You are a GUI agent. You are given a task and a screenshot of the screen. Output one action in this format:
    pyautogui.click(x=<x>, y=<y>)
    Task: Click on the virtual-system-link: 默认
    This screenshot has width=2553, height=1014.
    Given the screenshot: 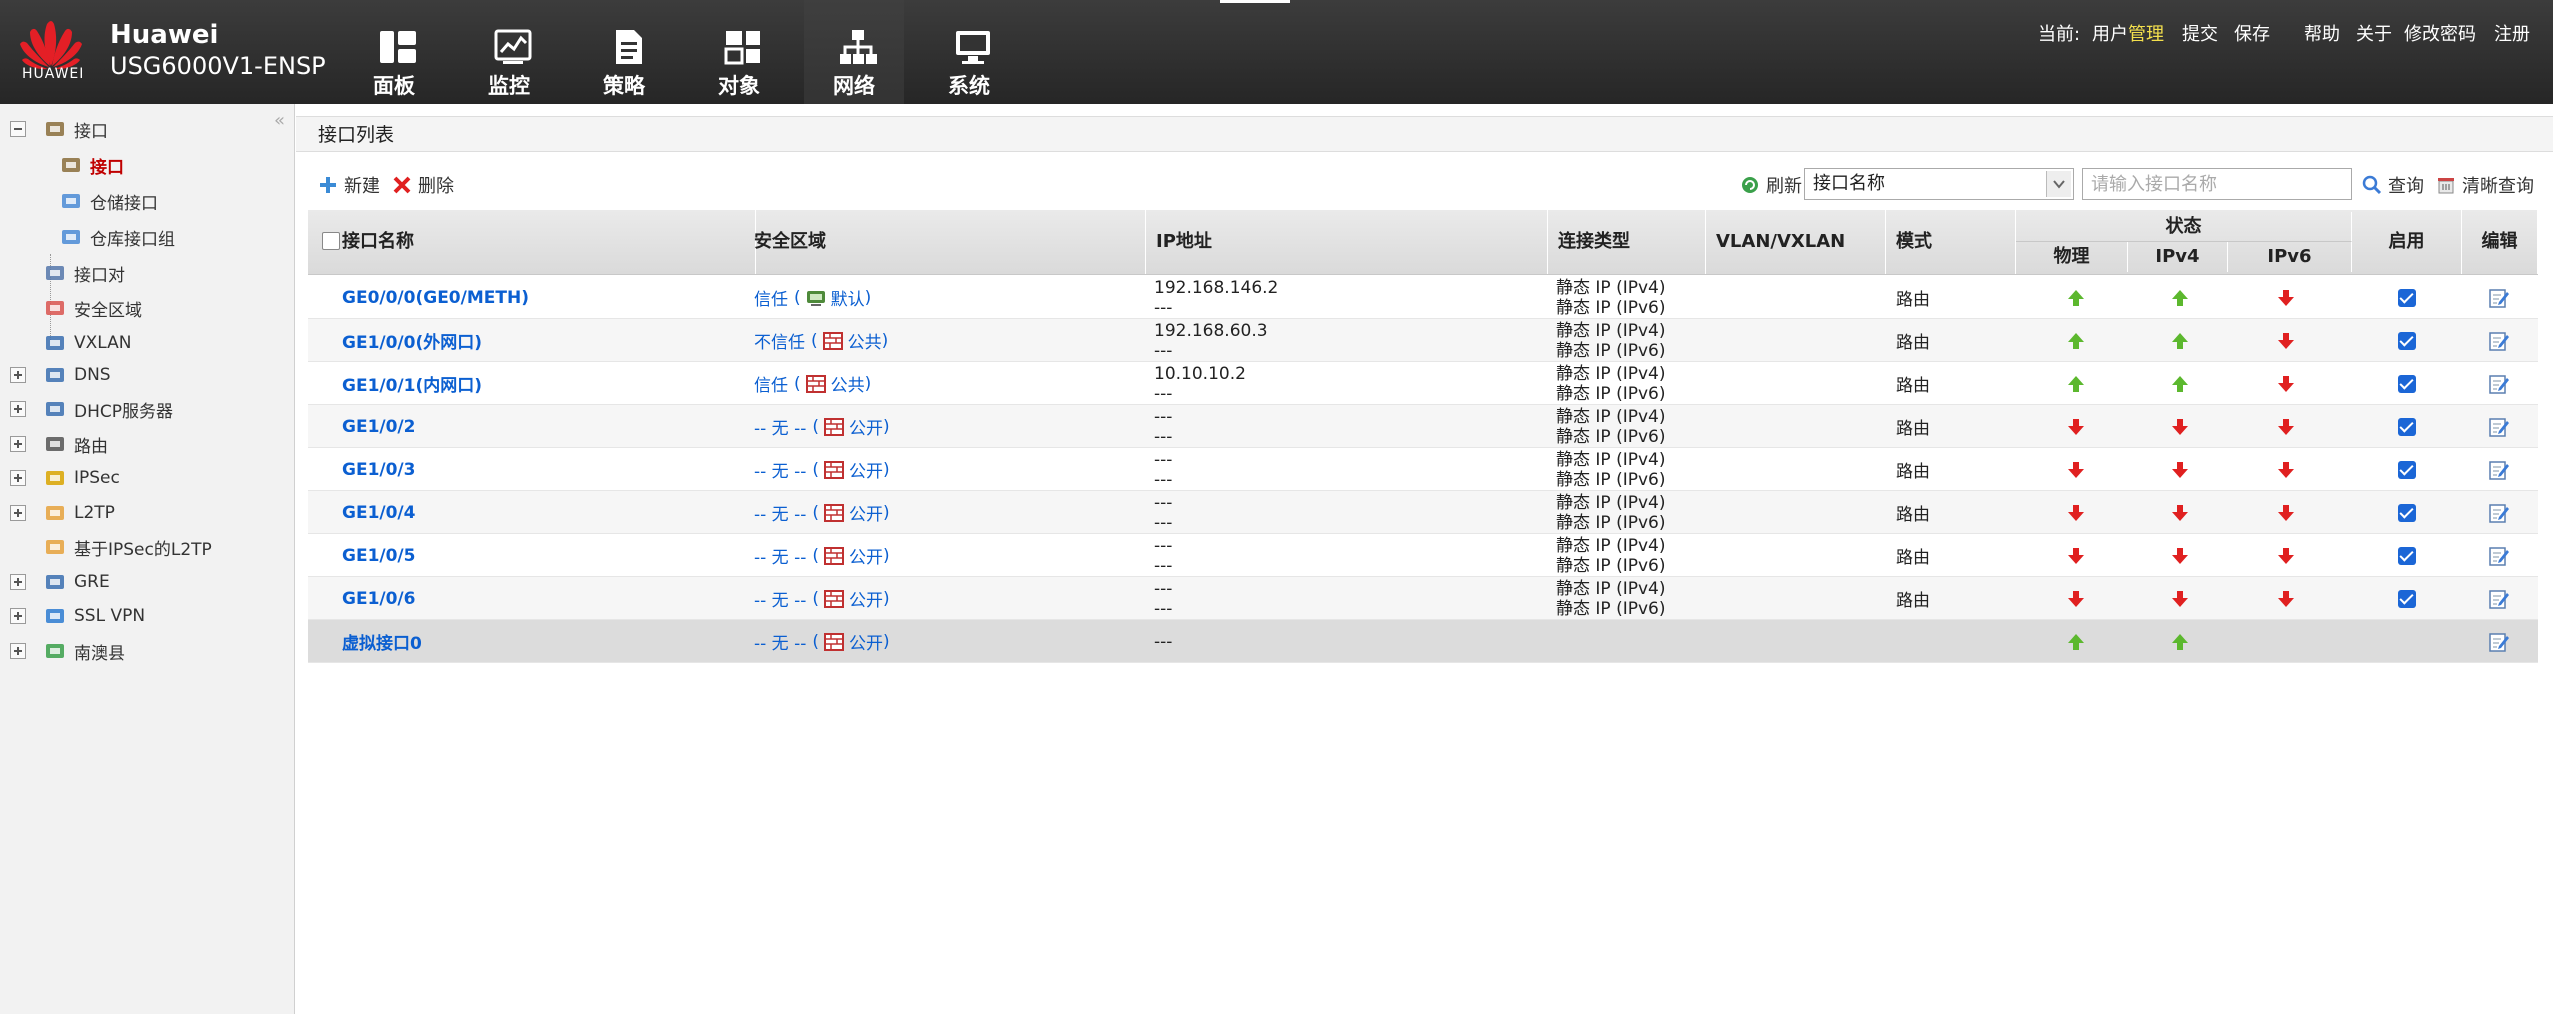 What is the action you would take?
    pyautogui.click(x=848, y=297)
    